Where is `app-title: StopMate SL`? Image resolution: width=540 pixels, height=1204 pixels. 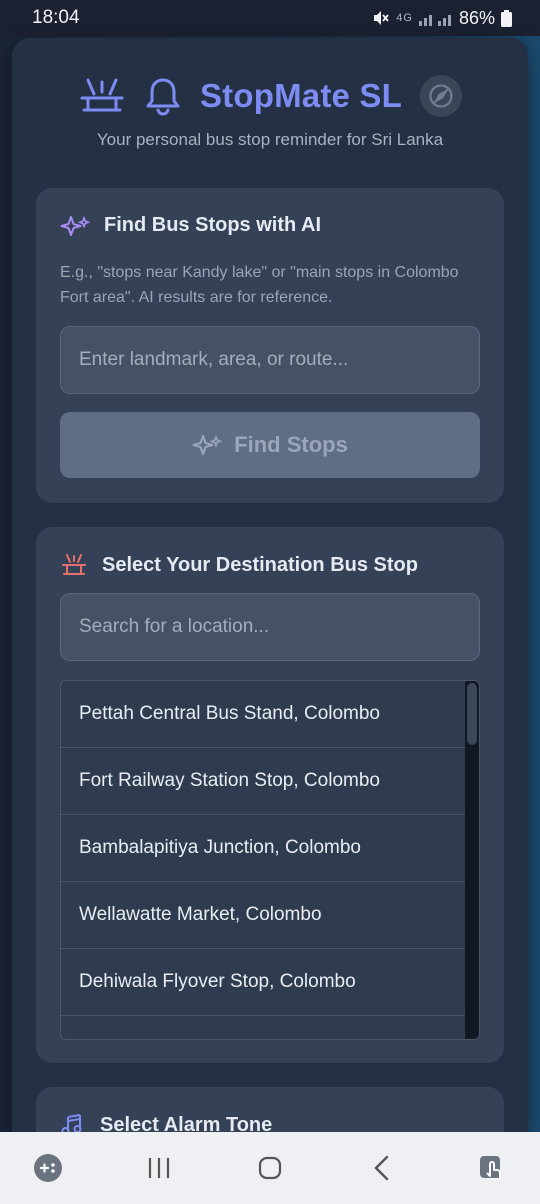 app-title: StopMate SL is located at coordinates (301, 95).